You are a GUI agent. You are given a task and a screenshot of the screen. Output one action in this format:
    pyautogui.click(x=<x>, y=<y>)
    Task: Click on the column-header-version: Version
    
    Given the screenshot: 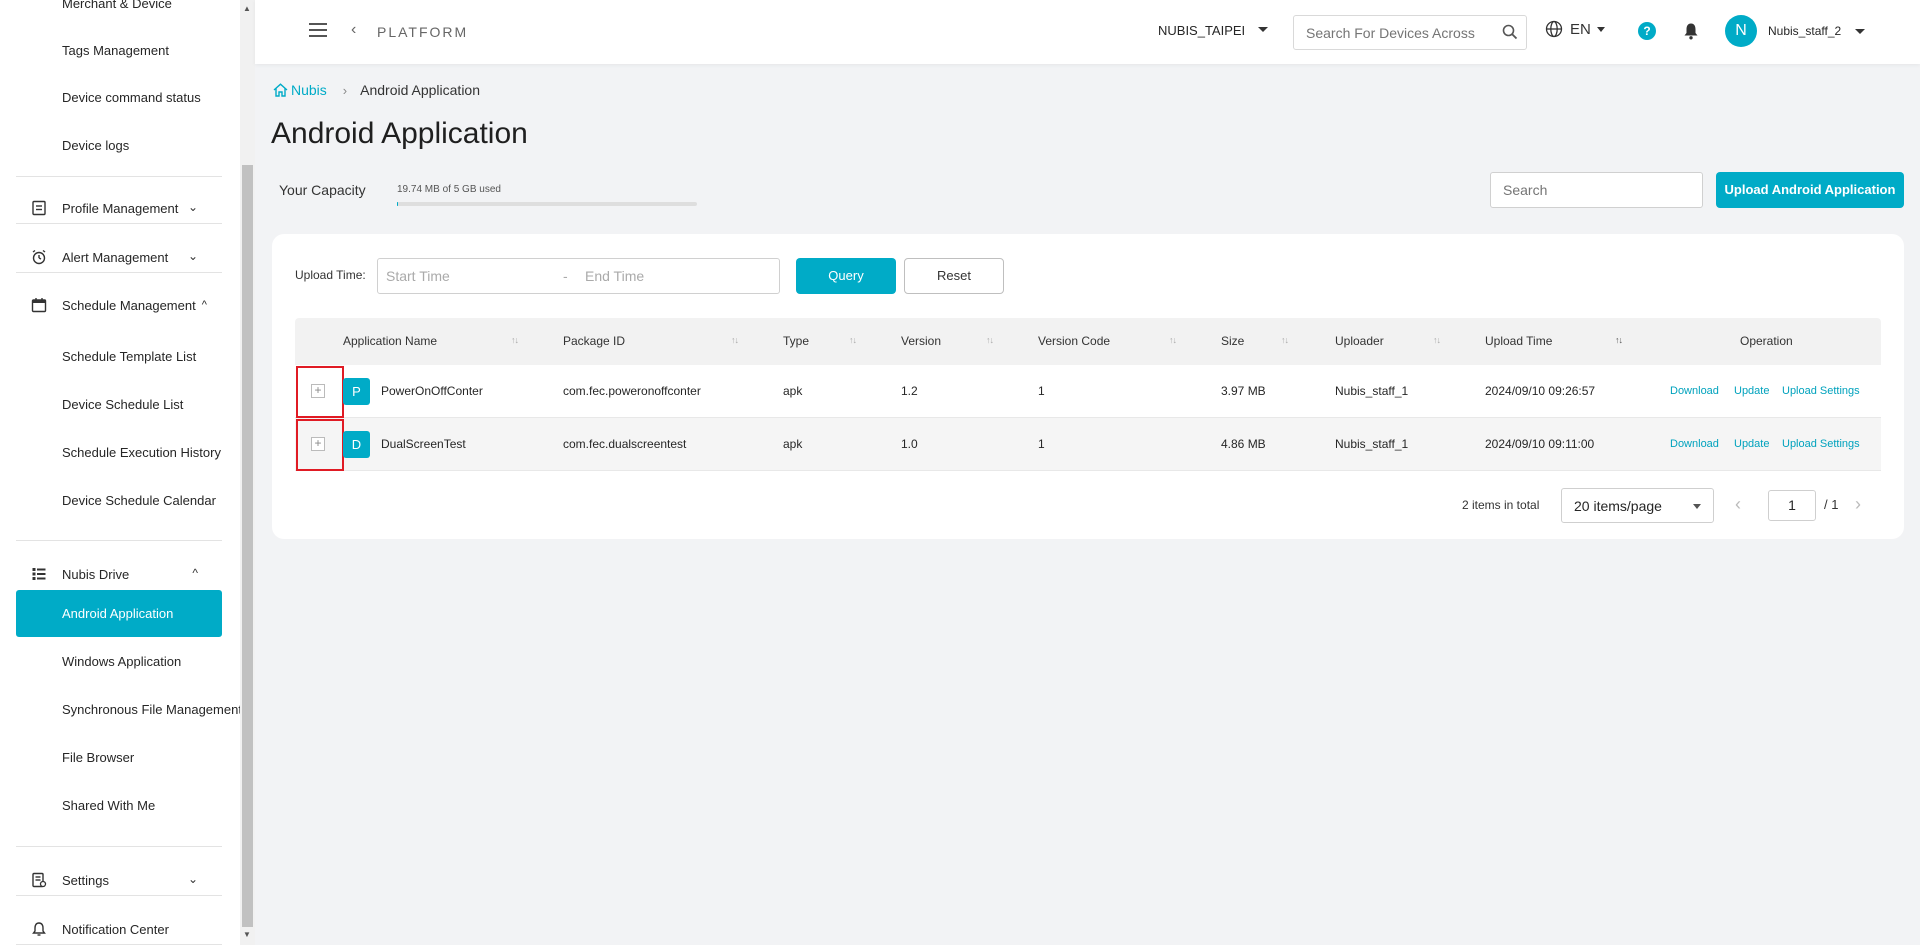 What is the action you would take?
    pyautogui.click(x=921, y=341)
    